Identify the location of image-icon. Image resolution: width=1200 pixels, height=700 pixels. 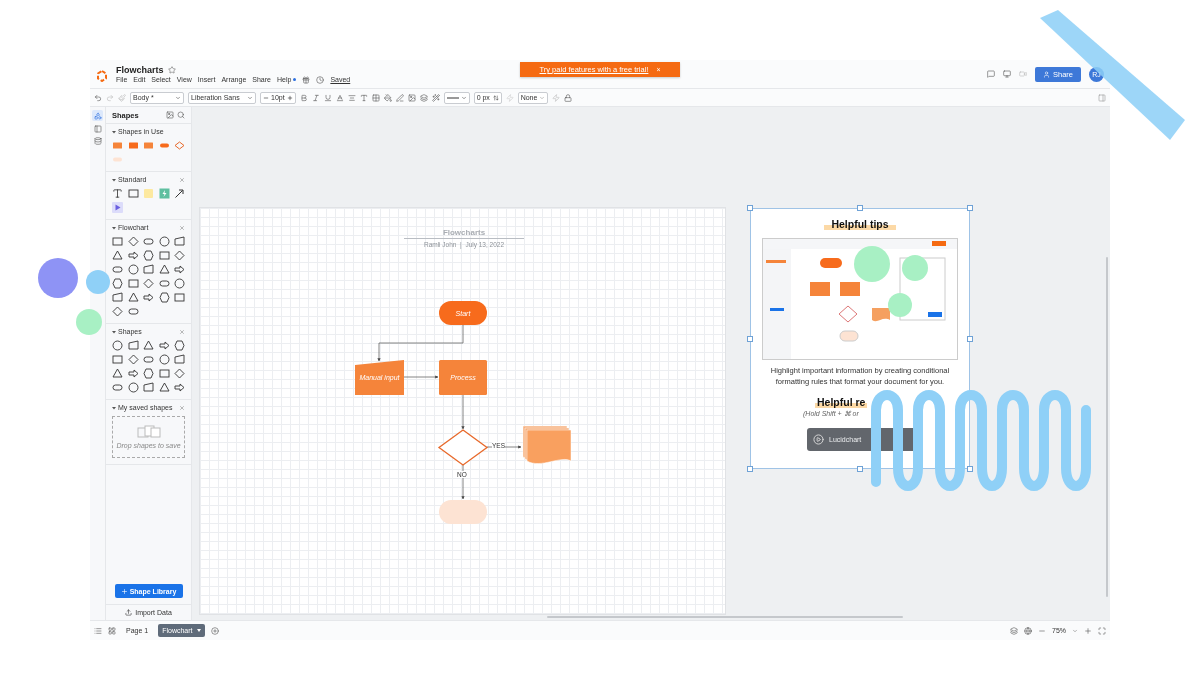
(411, 97).